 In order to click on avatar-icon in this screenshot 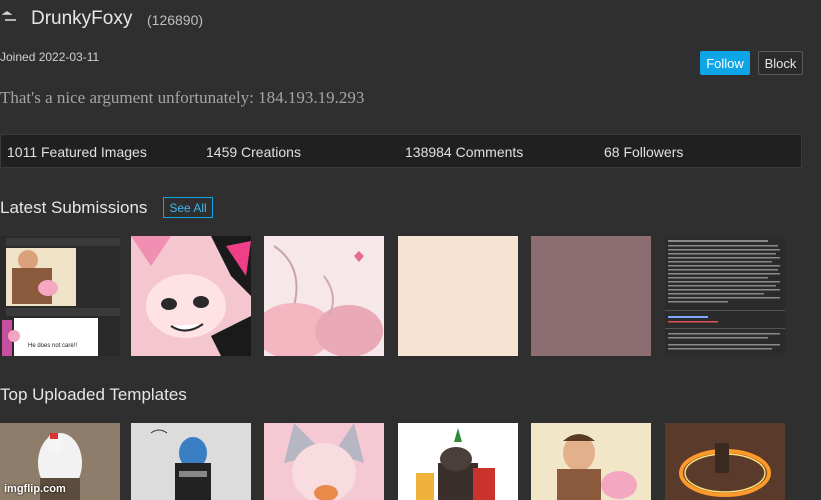, I will do `click(9, 16)`.